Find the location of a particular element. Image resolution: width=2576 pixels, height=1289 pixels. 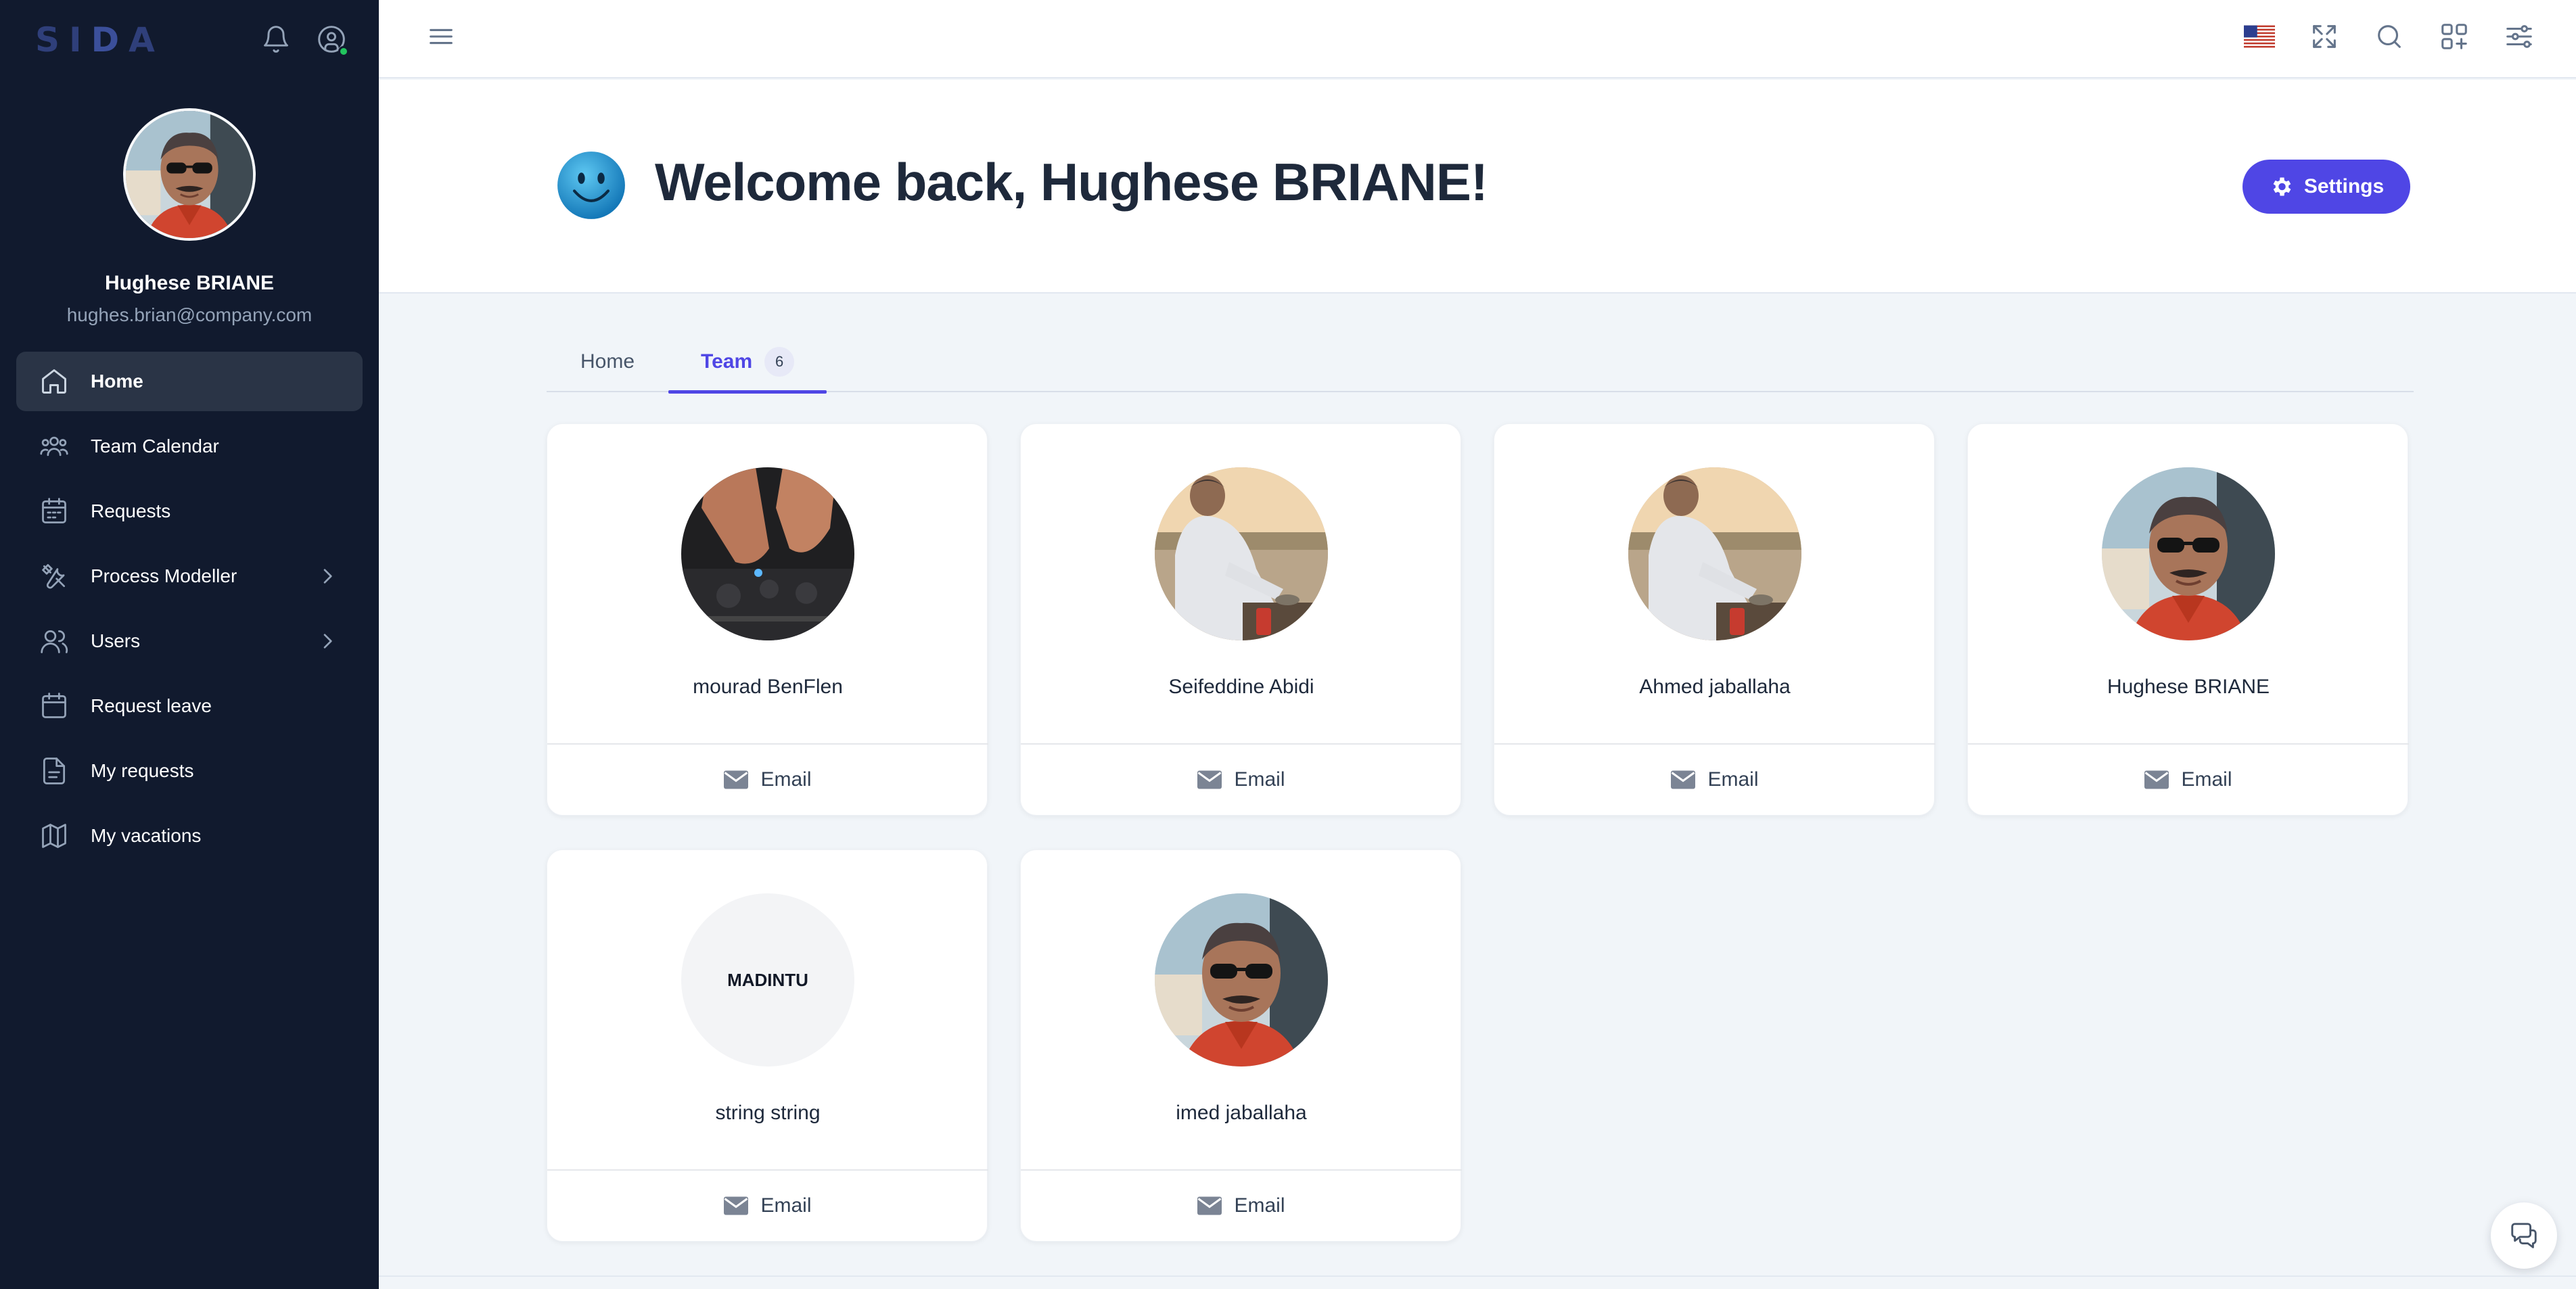

page-title: Welcome back, Hughese BRIANE! is located at coordinates (1071, 182).